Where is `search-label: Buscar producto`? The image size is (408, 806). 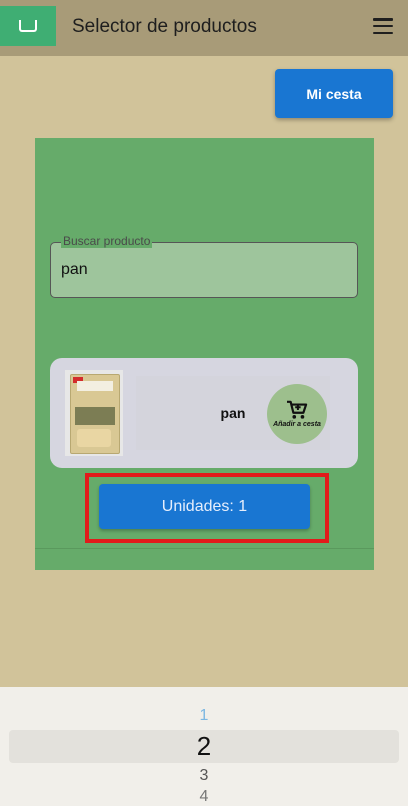 search-label: Buscar producto is located at coordinates (107, 241).